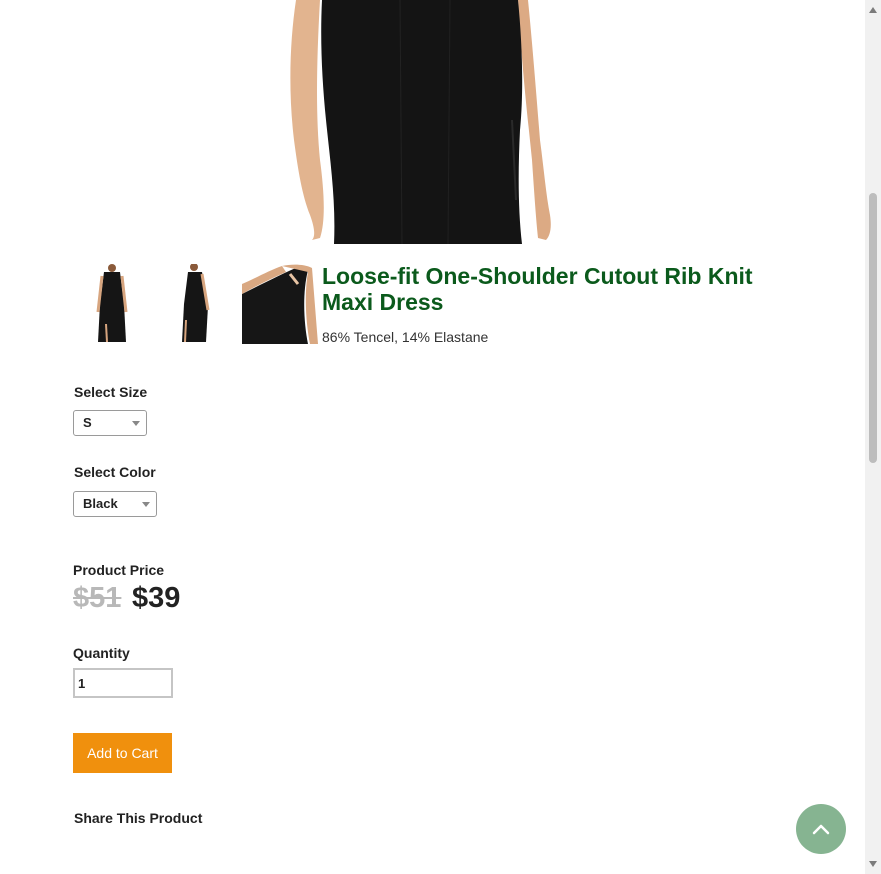 The height and width of the screenshot is (874, 881). What do you see at coordinates (110, 423) in the screenshot?
I see `size-select: S` at bounding box center [110, 423].